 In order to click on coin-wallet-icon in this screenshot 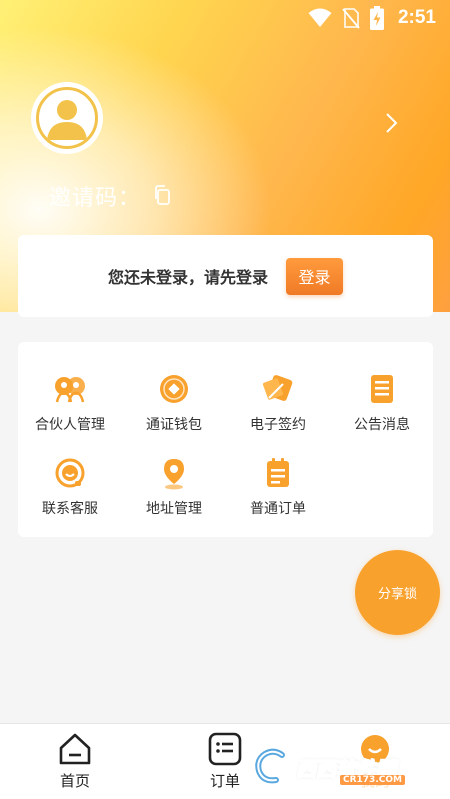, I will do `click(174, 389)`.